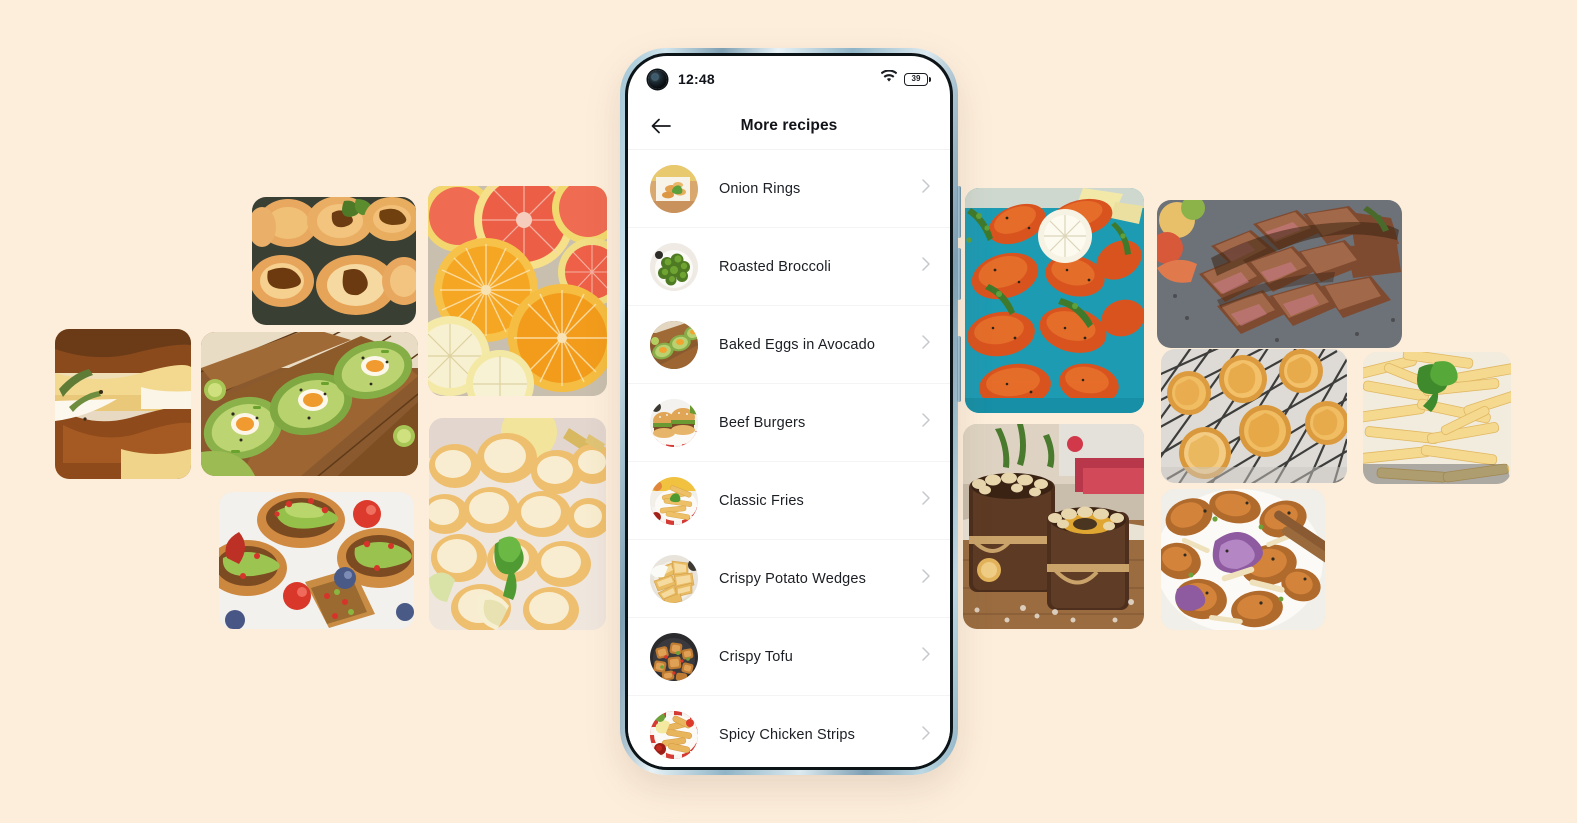 This screenshot has height=823, width=1577. I want to click on battery-level-label: 39, so click(916, 78).